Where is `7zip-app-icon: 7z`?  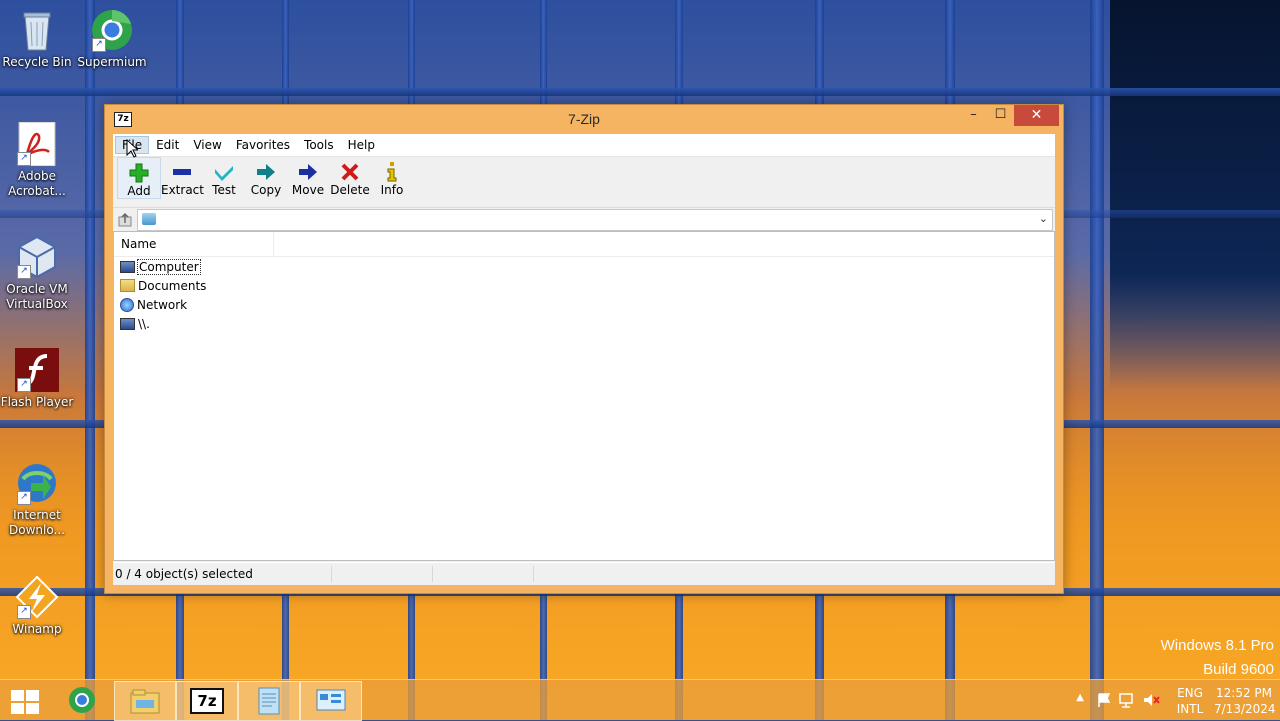
7zip-app-icon: 7z is located at coordinates (207, 701).